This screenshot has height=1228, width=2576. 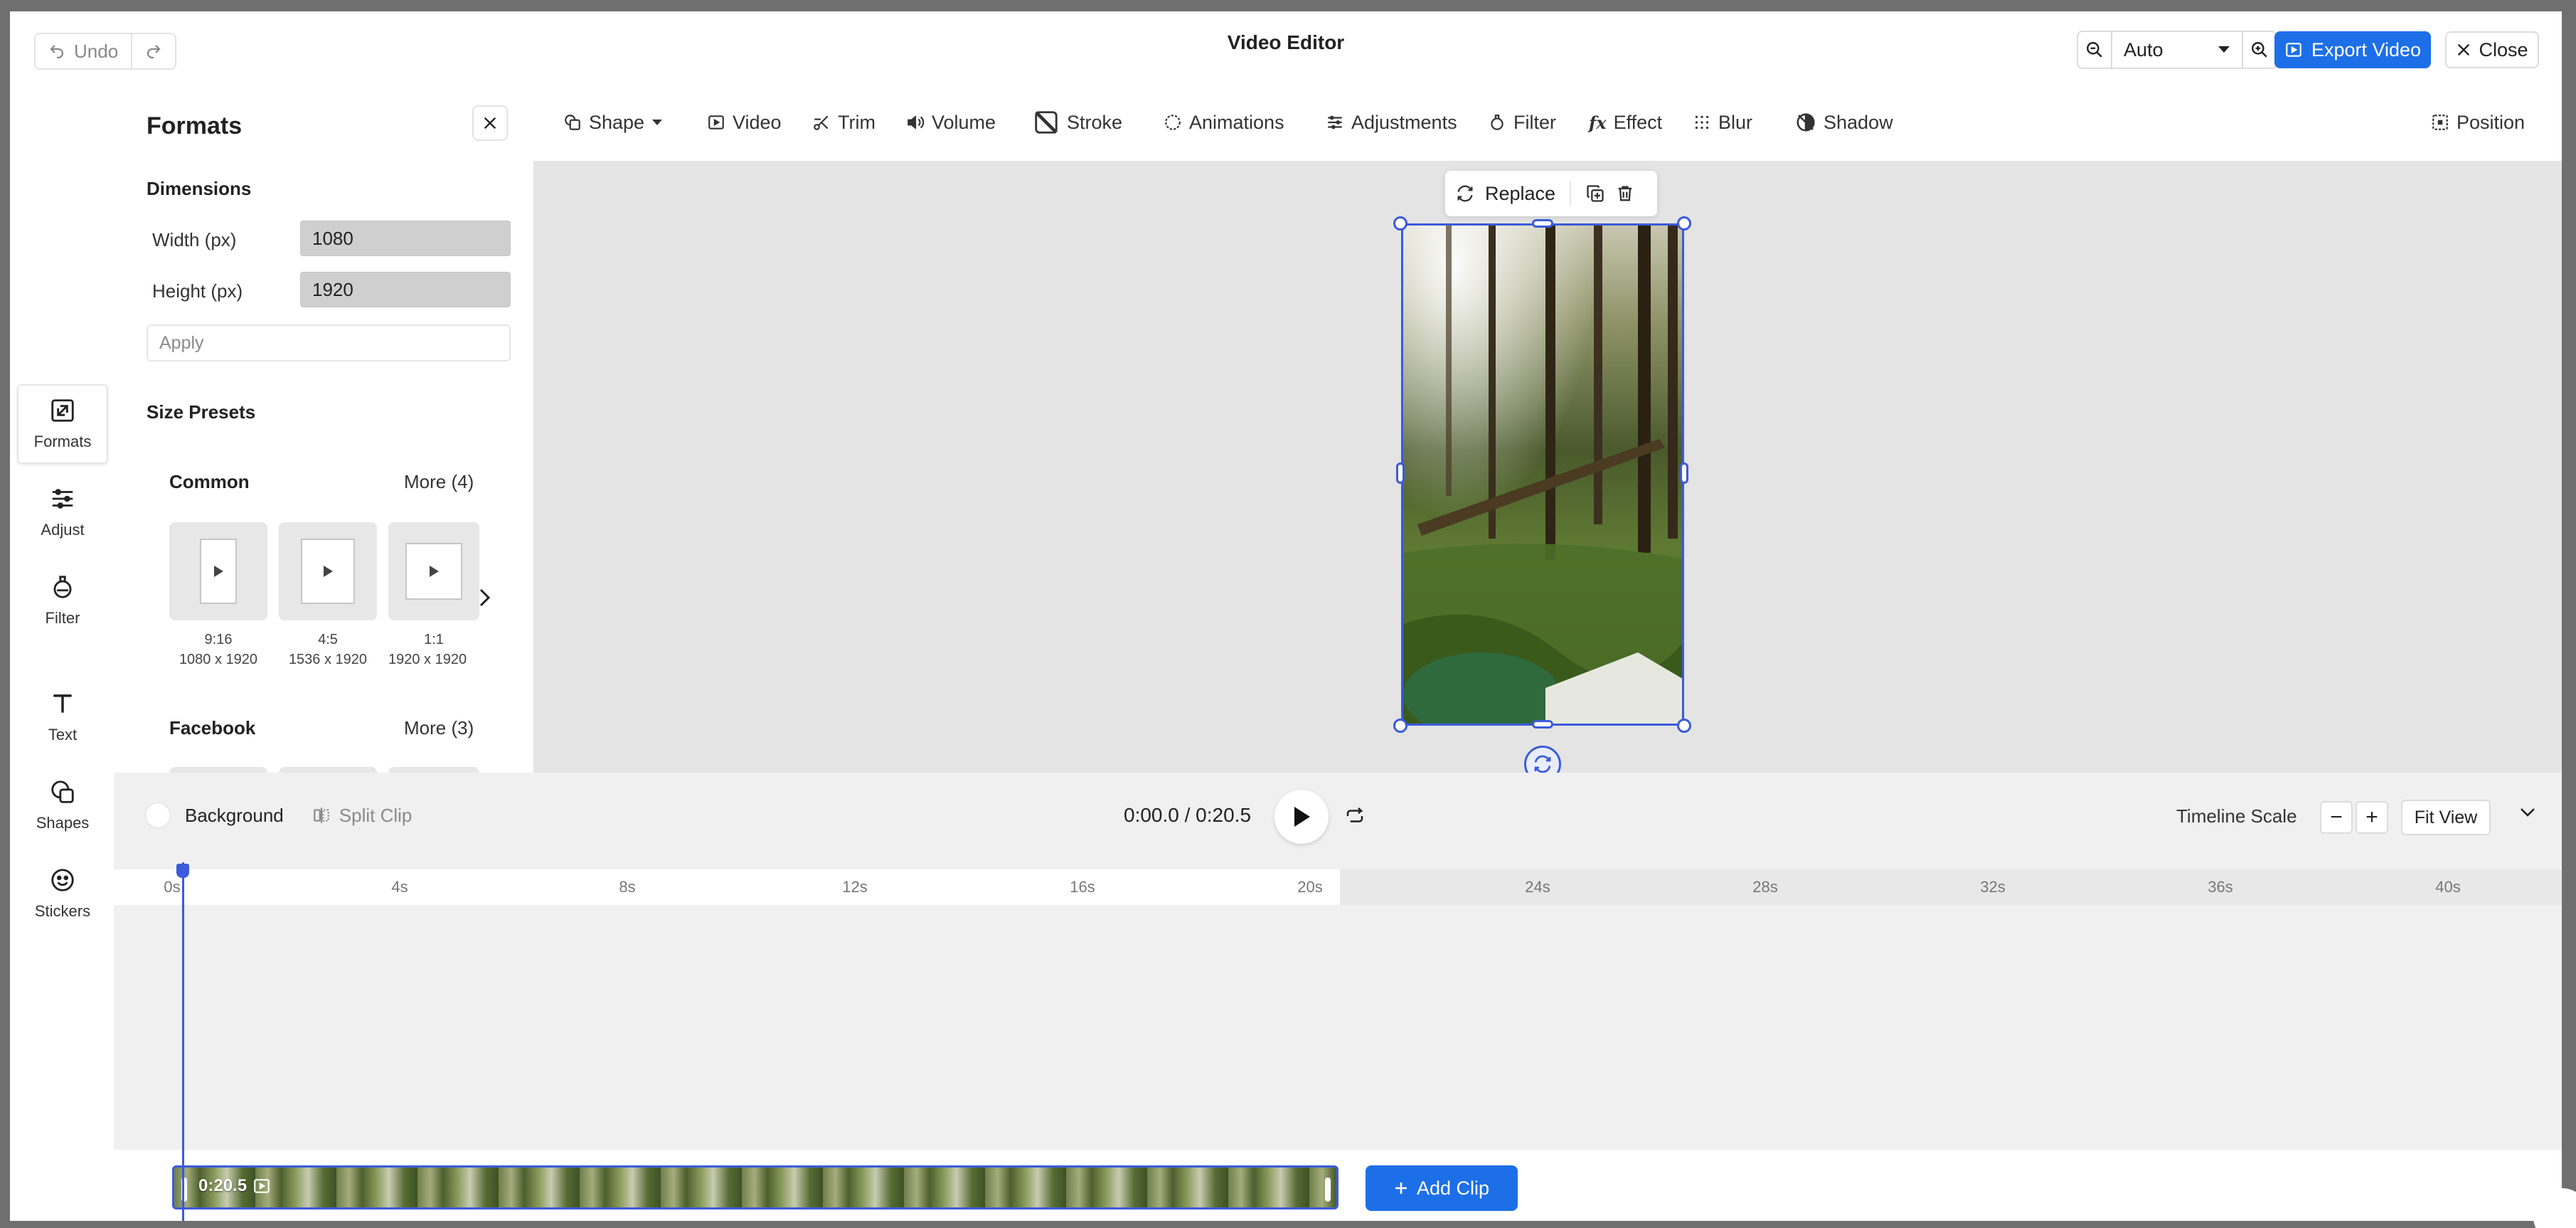 What do you see at coordinates (1095, 122) in the screenshot?
I see `stroke-label: Stroke` at bounding box center [1095, 122].